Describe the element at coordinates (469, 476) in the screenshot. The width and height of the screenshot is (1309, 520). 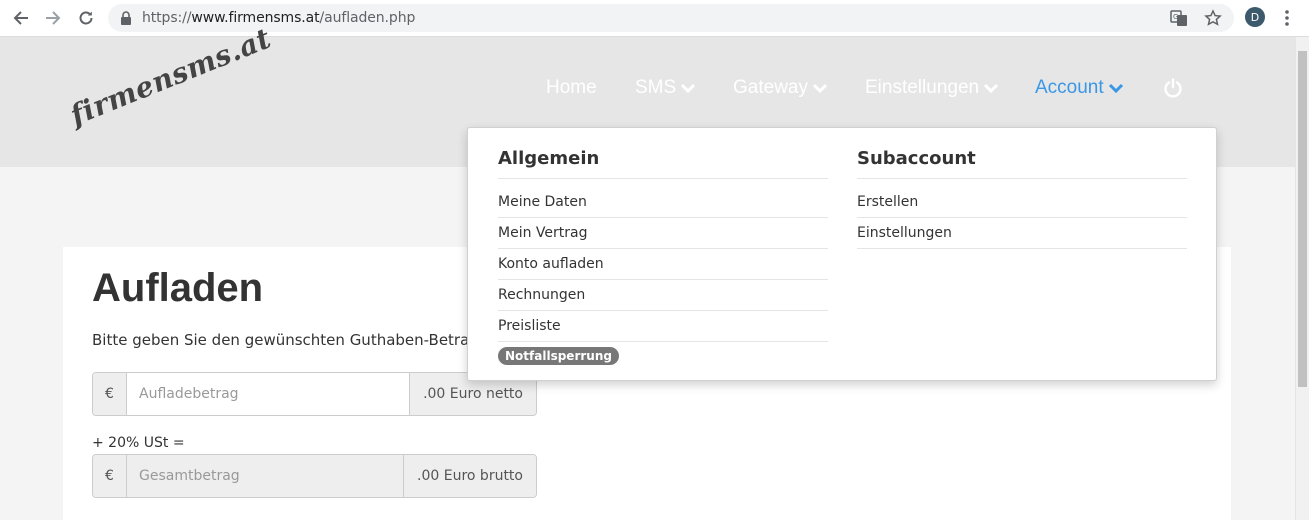
I see `brutto-suffix: .00 Euro brutto` at that location.